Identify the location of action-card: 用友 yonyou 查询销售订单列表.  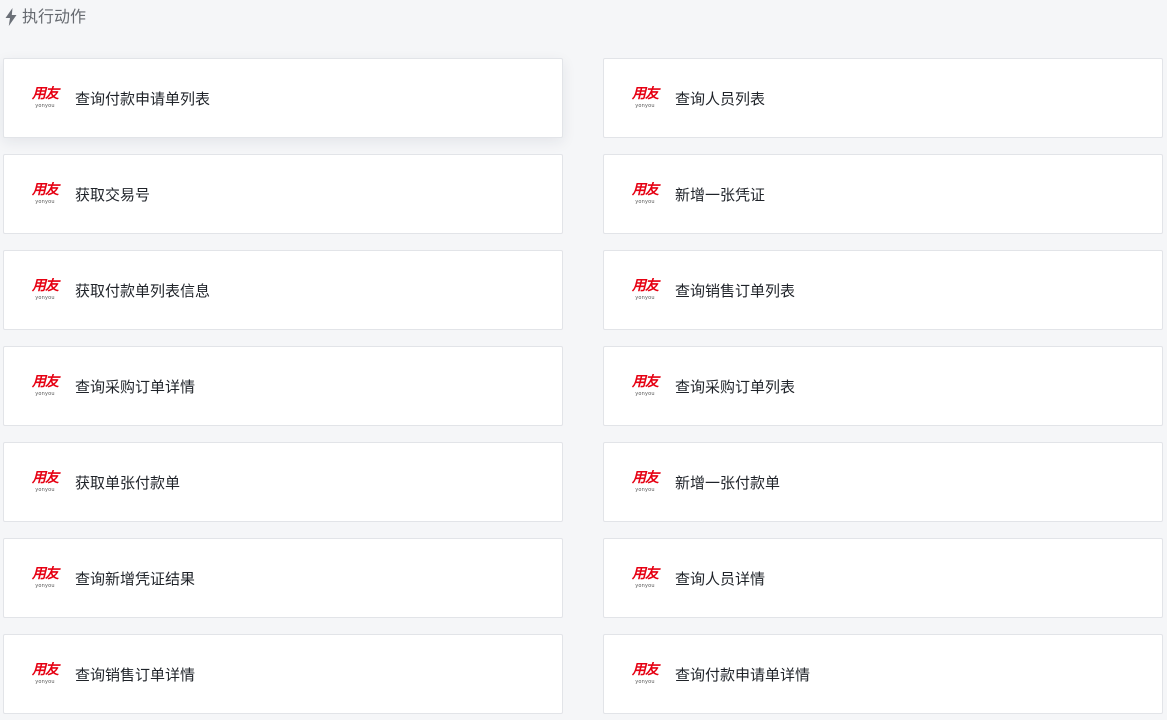
(883, 290).